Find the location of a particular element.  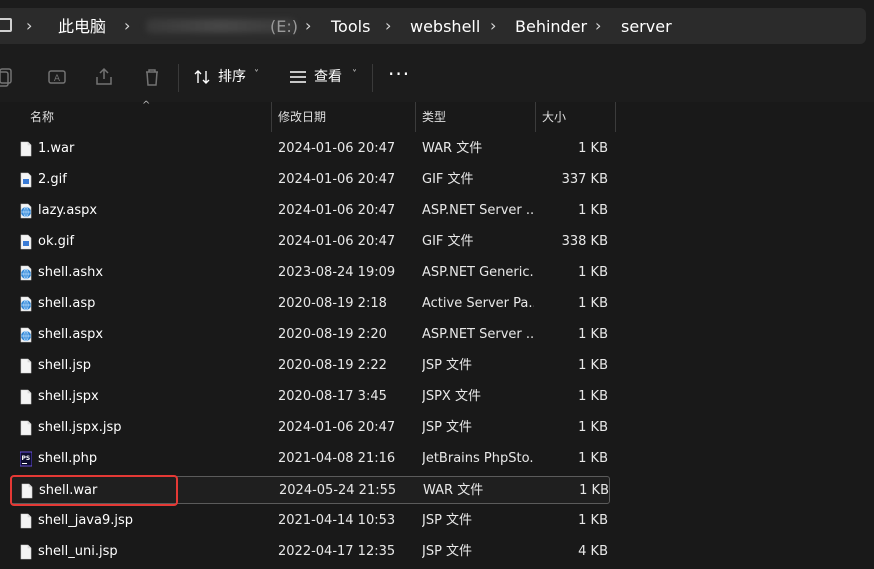

column-type: 类型 is located at coordinates (475, 117).